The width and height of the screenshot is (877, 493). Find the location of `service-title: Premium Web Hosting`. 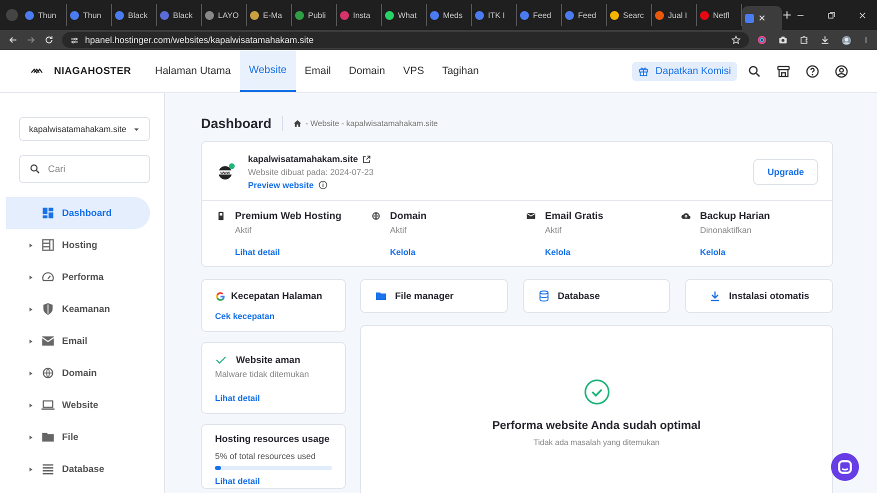

service-title: Premium Web Hosting is located at coordinates (288, 216).